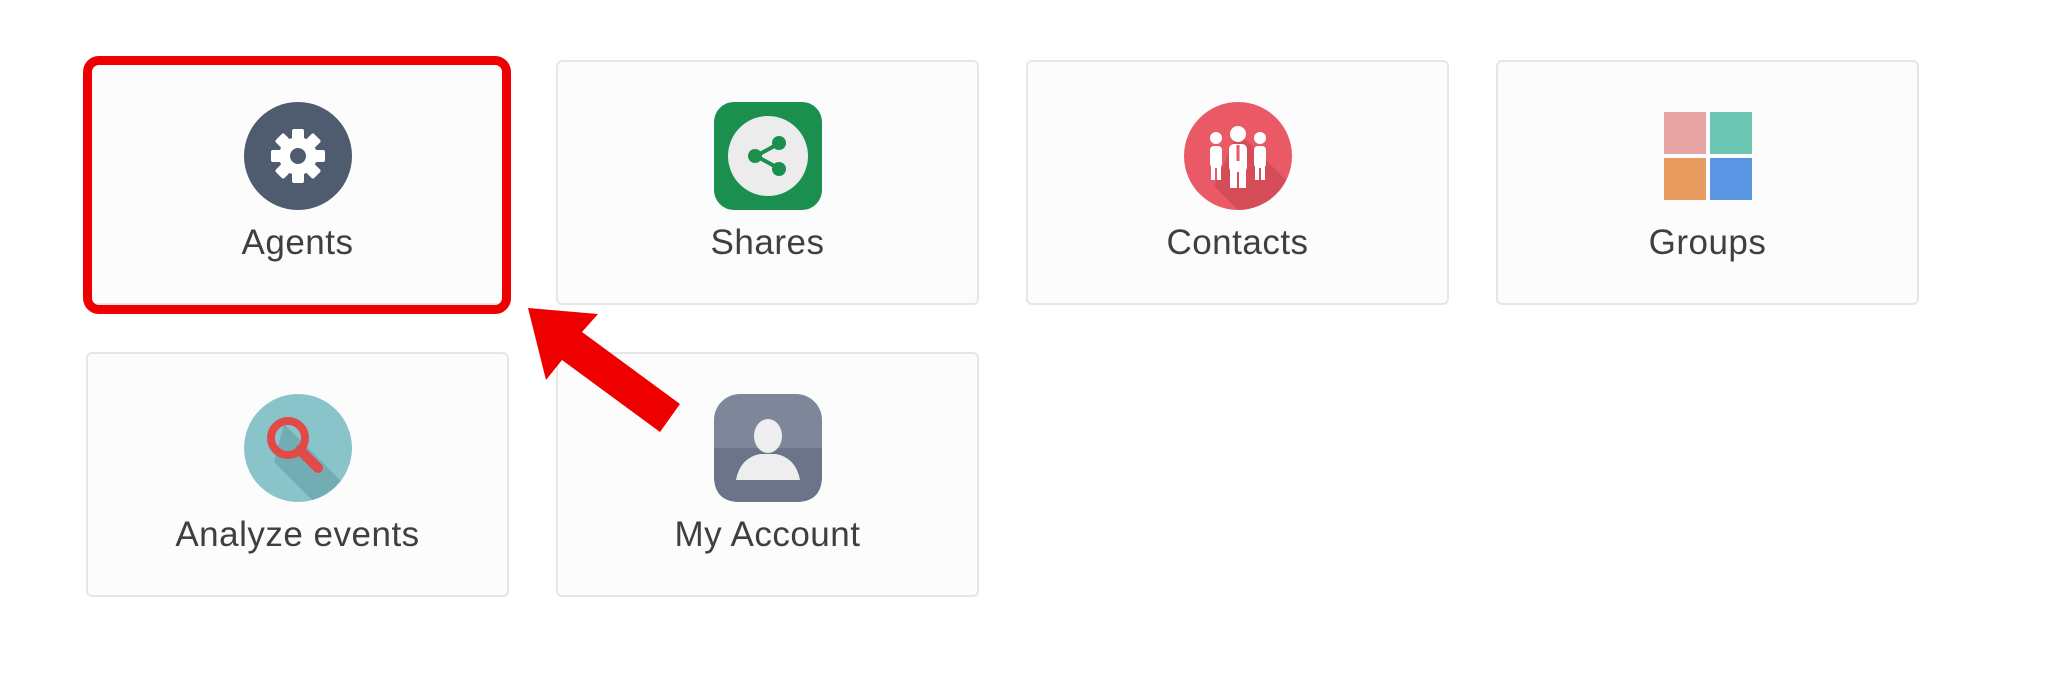  What do you see at coordinates (767, 534) in the screenshot?
I see `tile-label: My Account` at bounding box center [767, 534].